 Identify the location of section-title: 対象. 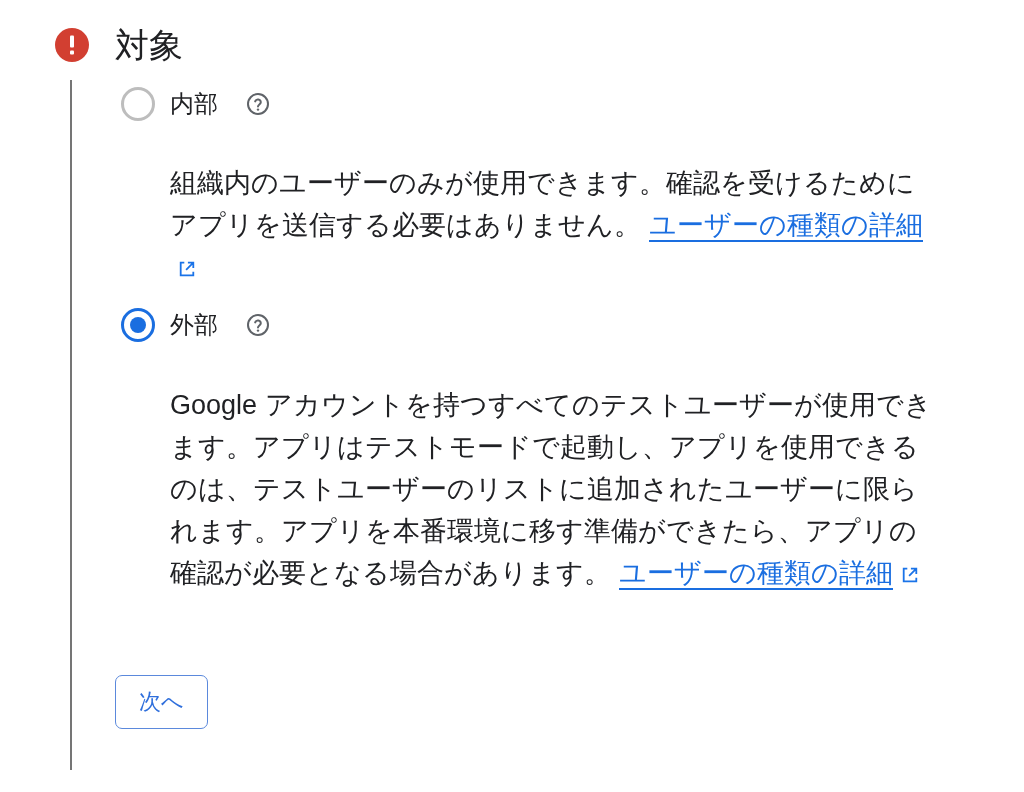
(149, 45).